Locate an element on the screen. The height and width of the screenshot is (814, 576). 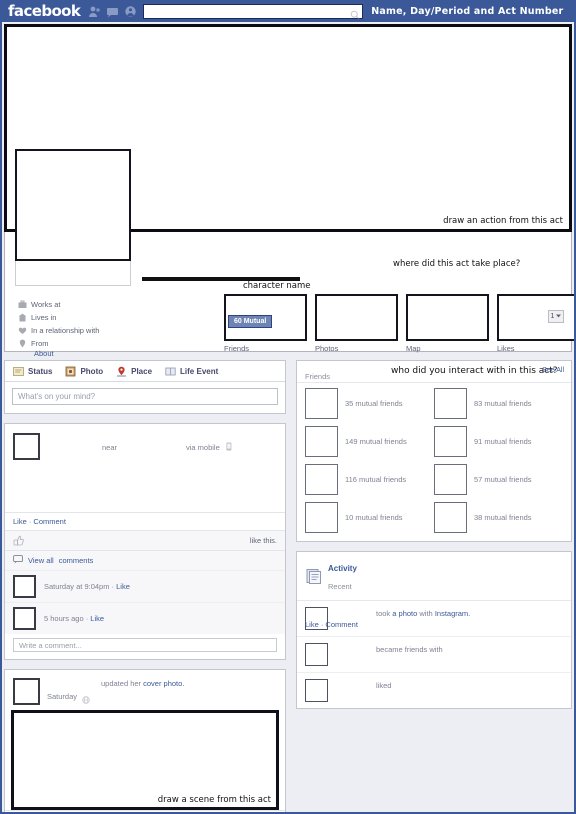
post-meta: near via mobile is located at coordinates (158, 446).